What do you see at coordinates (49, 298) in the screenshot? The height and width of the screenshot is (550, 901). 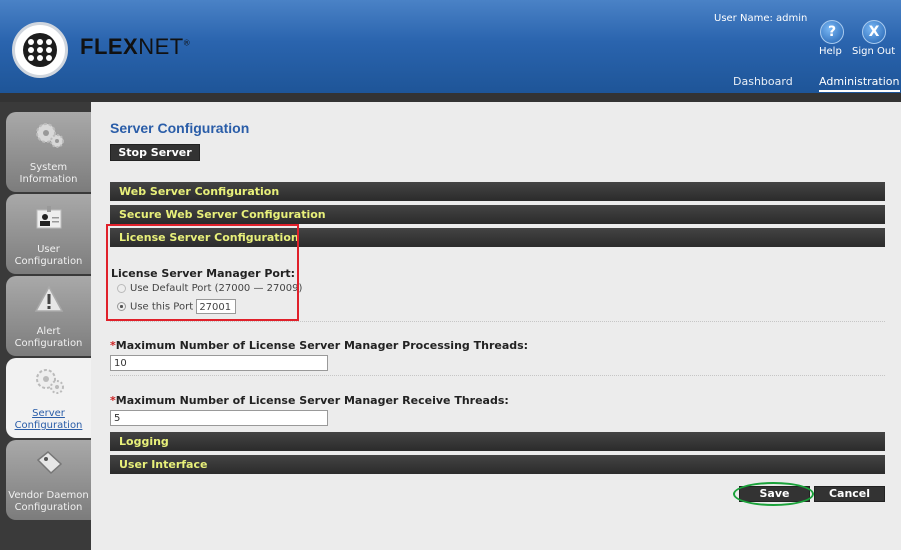 I see `warning-icon` at bounding box center [49, 298].